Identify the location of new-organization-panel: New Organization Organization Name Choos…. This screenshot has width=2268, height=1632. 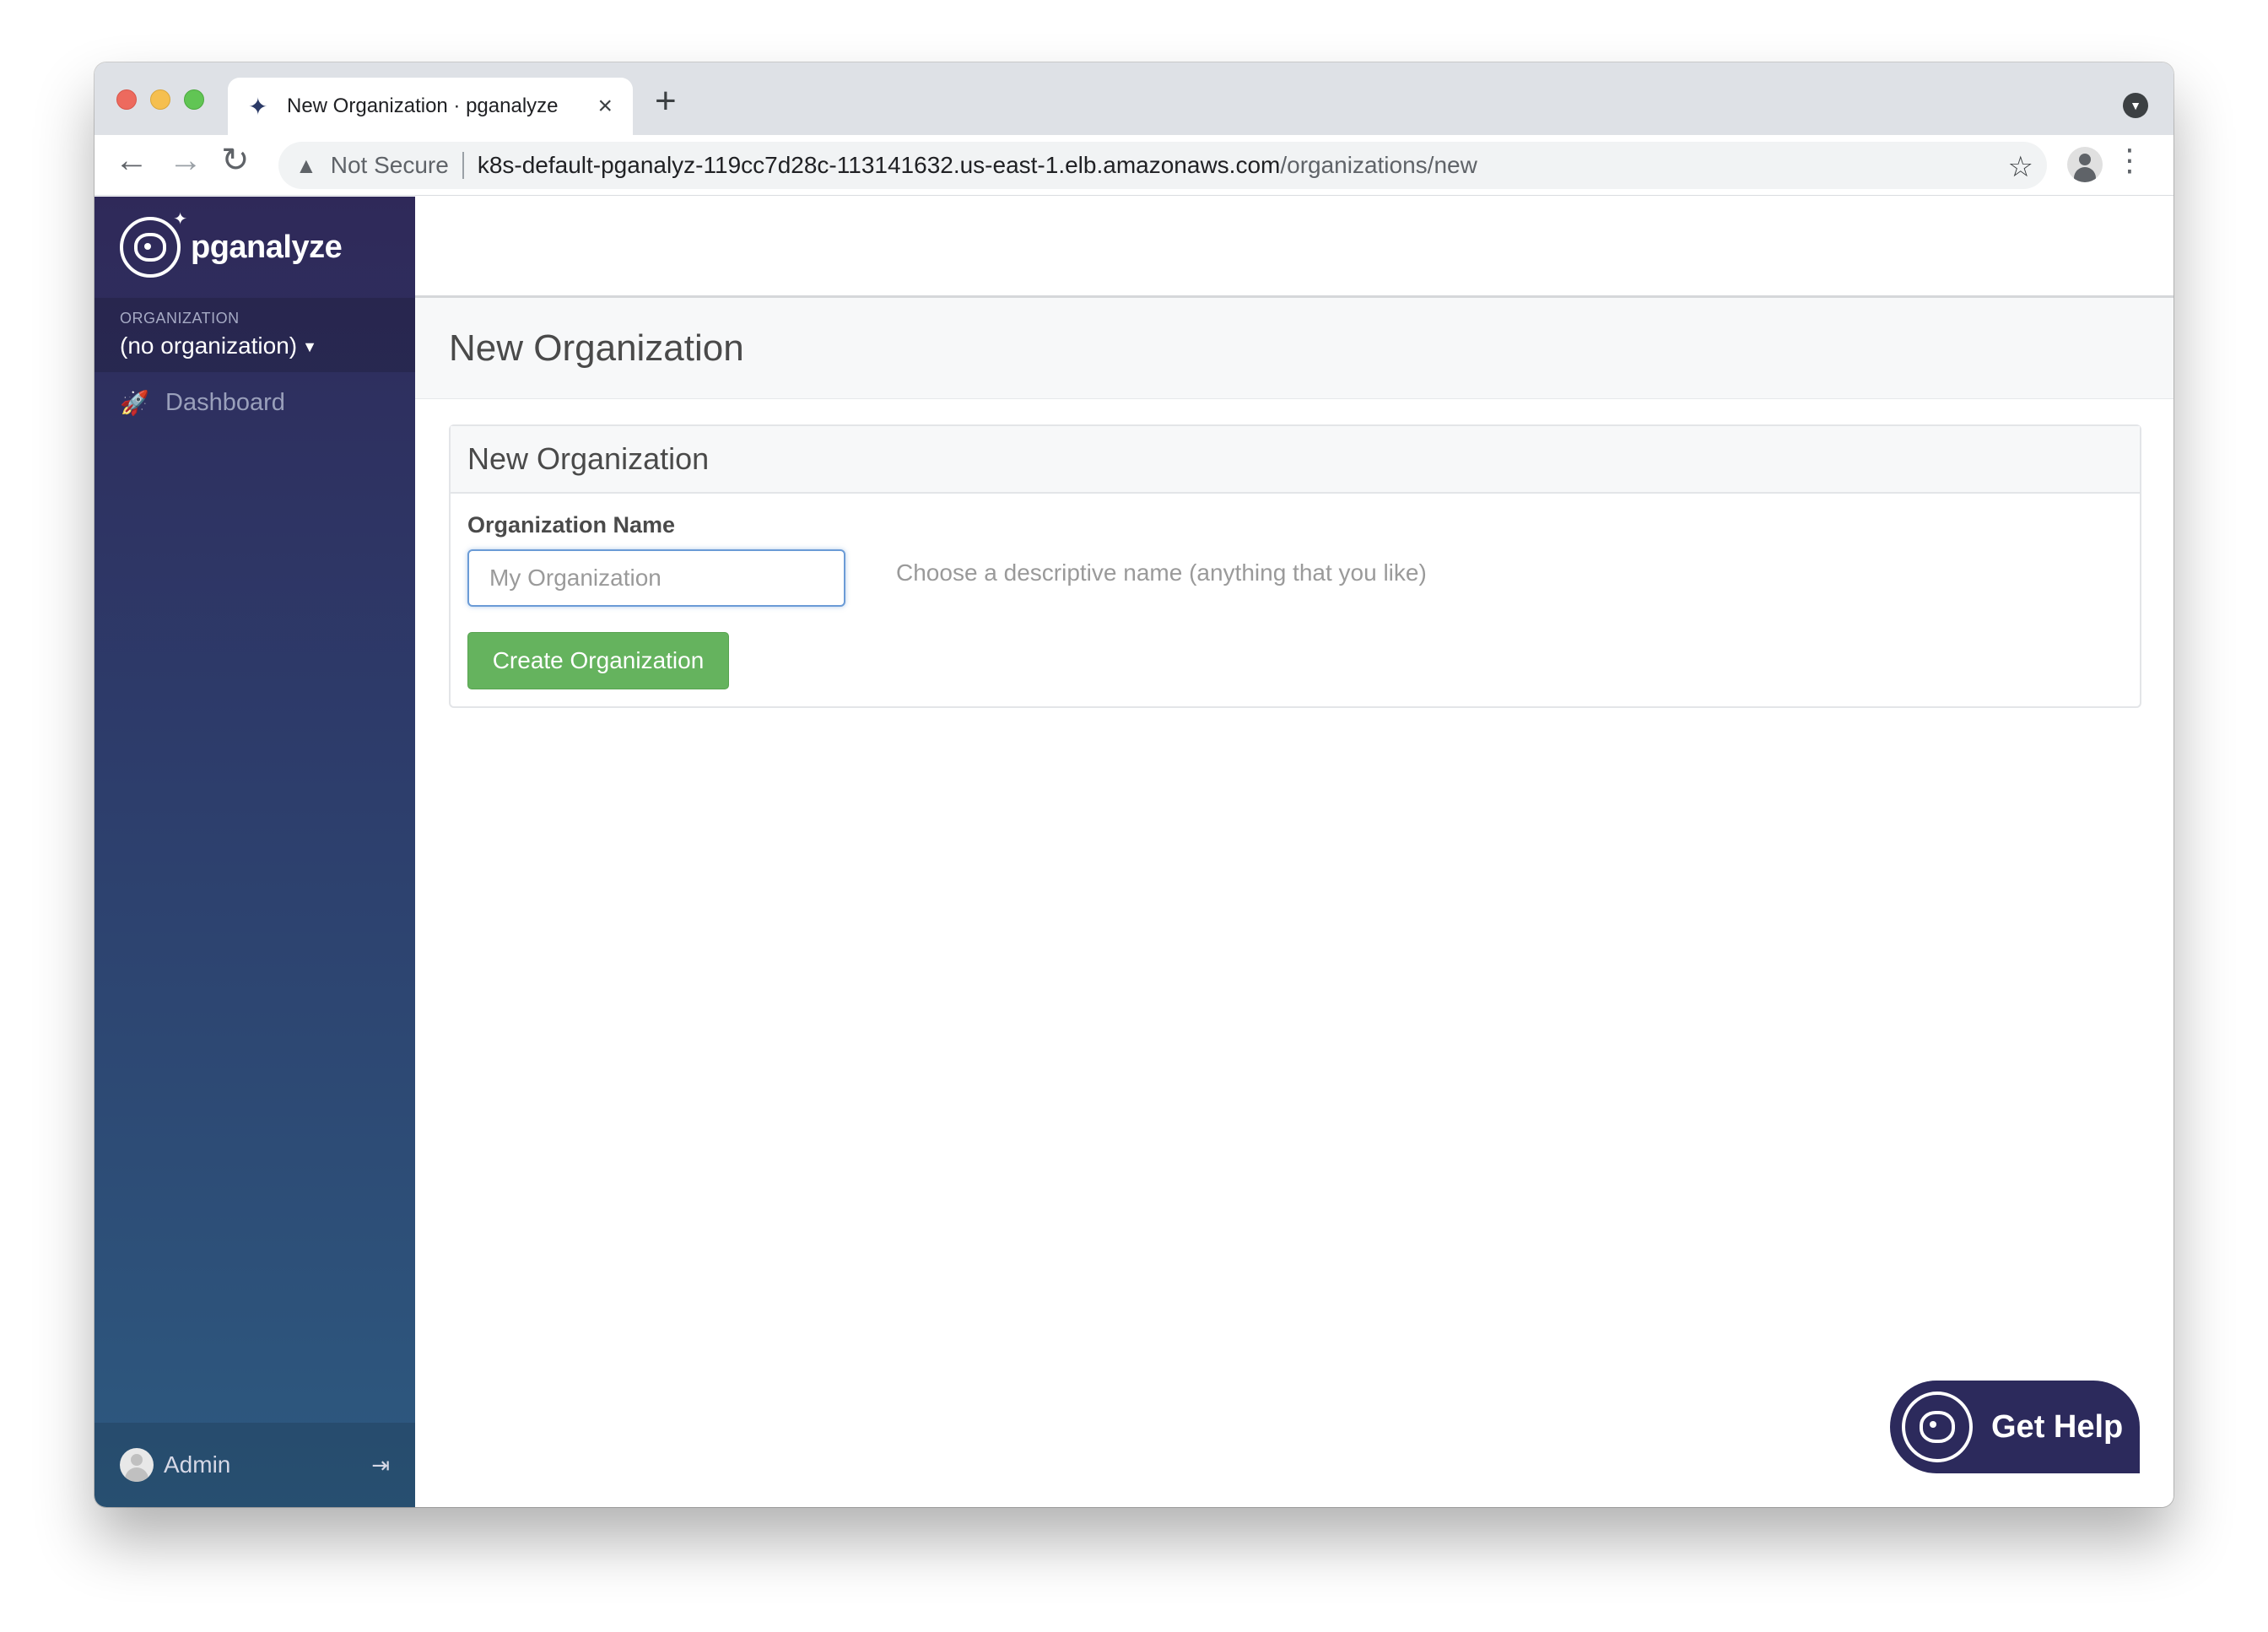
(1295, 566).